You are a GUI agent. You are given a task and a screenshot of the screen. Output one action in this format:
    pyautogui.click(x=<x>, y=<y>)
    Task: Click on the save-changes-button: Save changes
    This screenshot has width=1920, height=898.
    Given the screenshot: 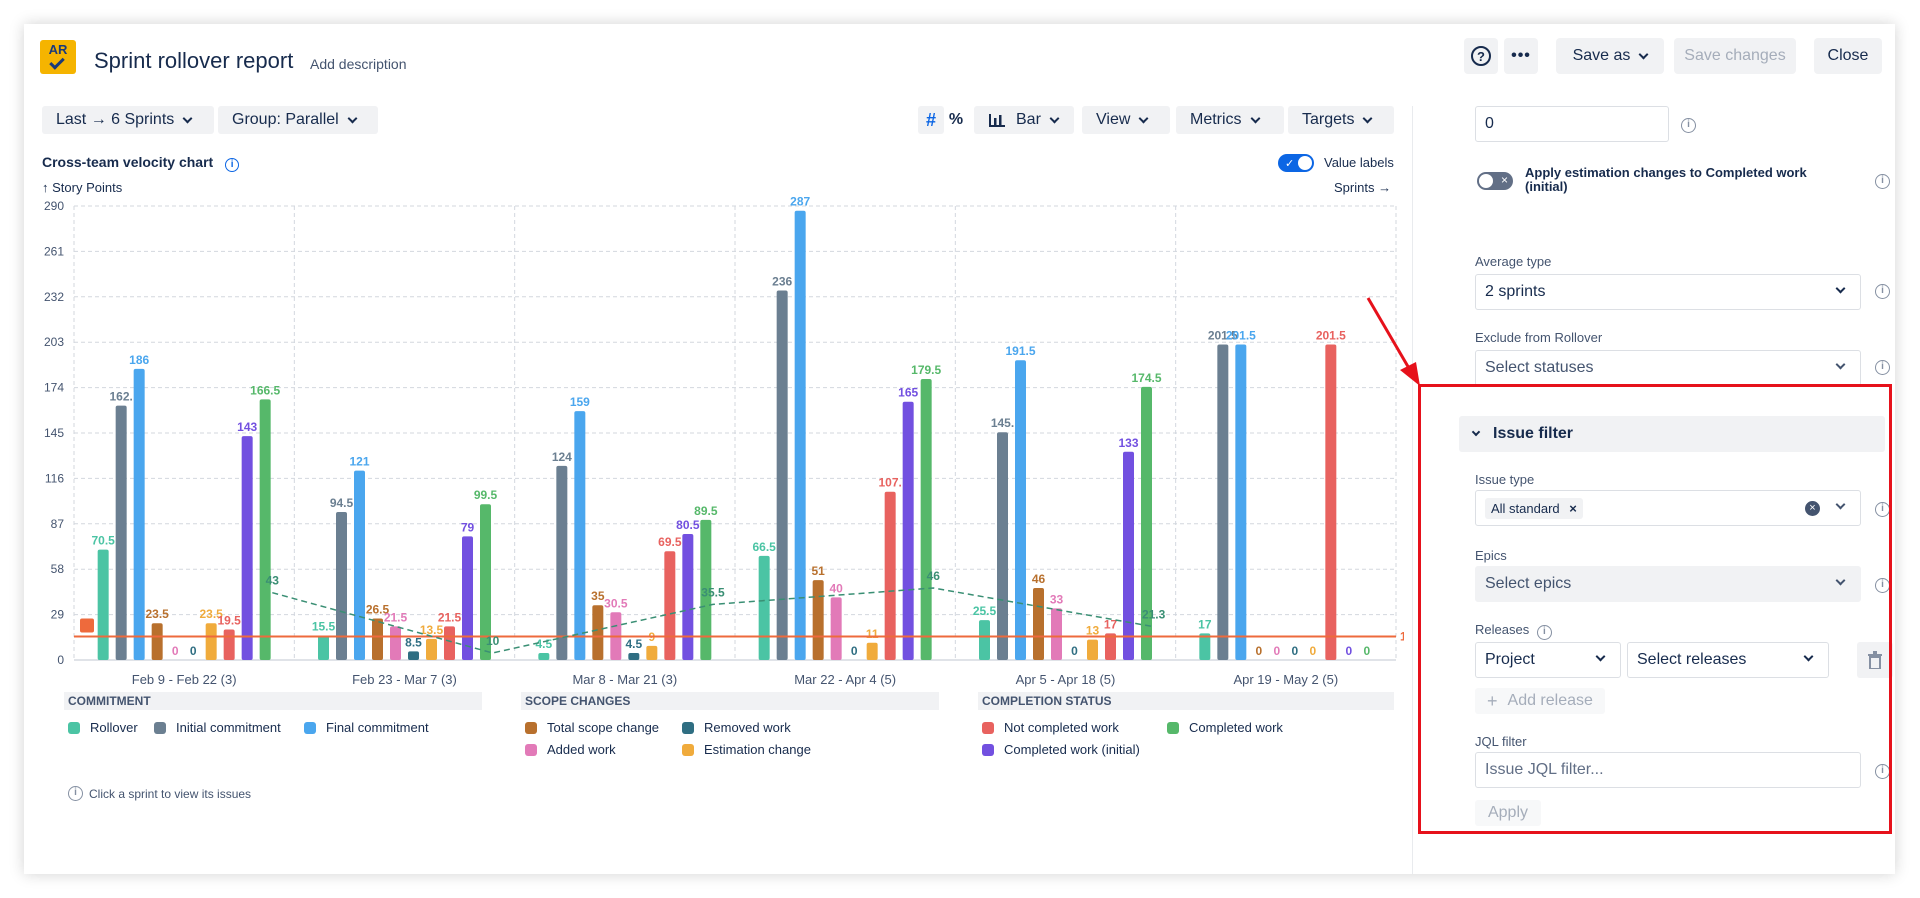 What is the action you would take?
    pyautogui.click(x=1735, y=56)
    